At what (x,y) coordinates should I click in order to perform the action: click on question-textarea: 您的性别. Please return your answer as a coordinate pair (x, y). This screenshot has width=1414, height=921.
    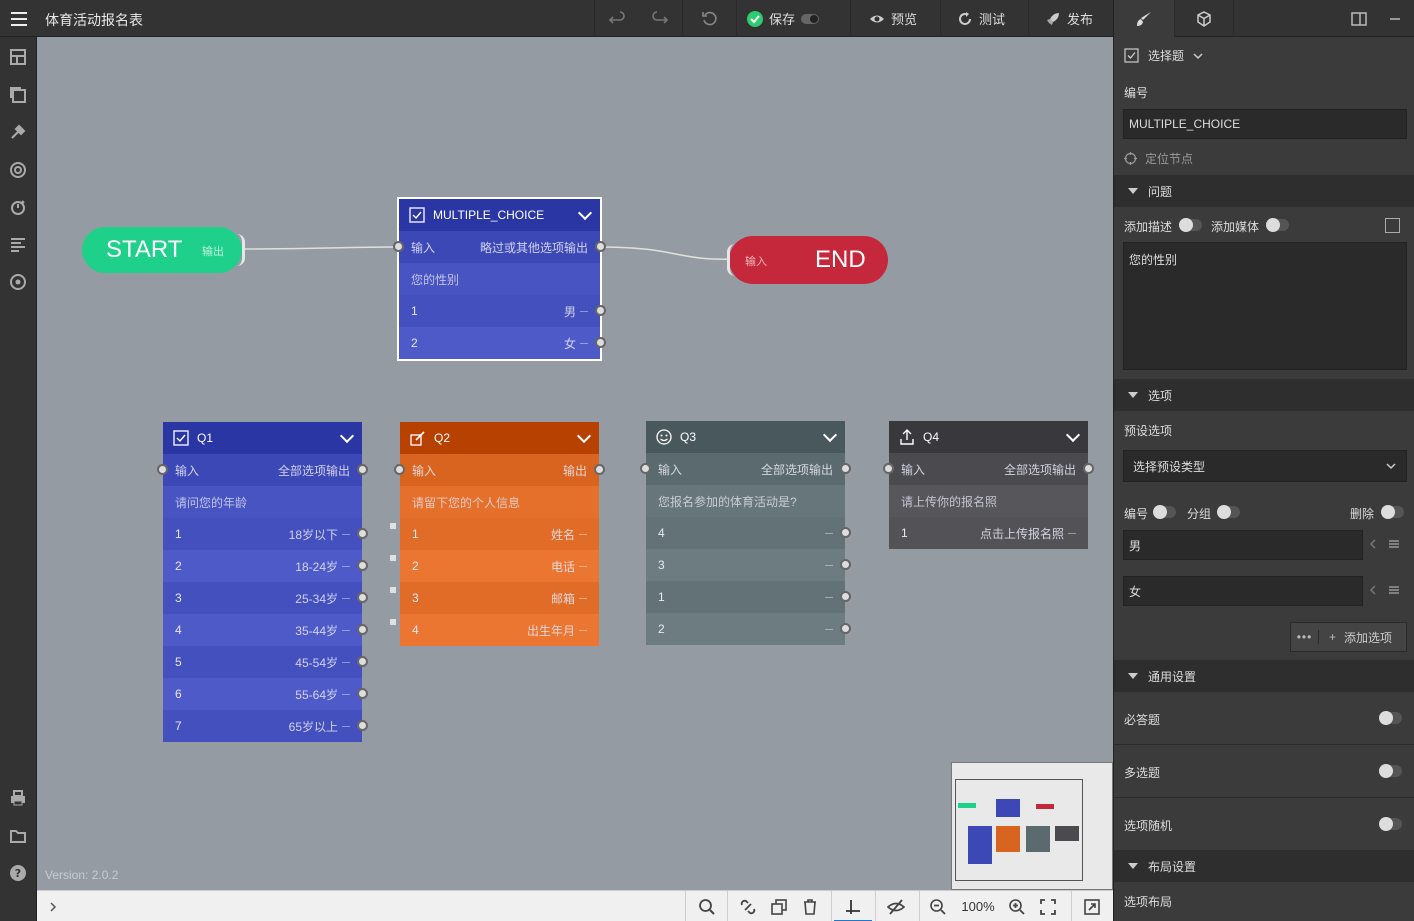
    Looking at the image, I should click on (1265, 306).